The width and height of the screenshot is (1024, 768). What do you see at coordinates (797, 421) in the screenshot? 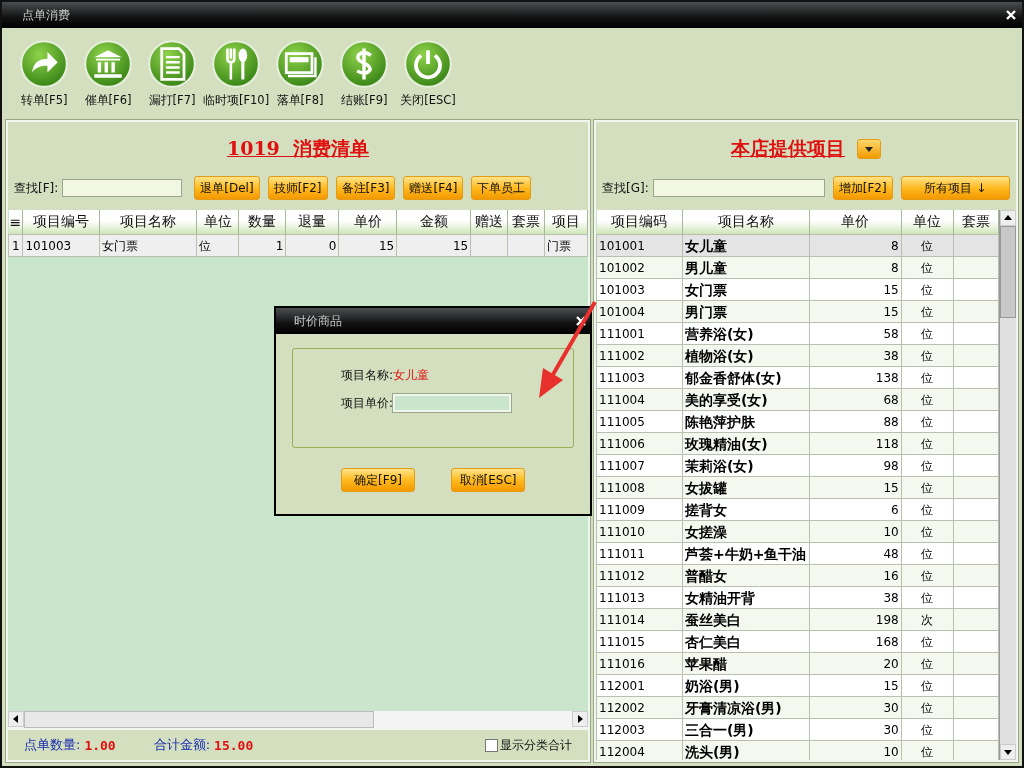
I see `table-row: 111005 陈艳萍护肤 88 位` at bounding box center [797, 421].